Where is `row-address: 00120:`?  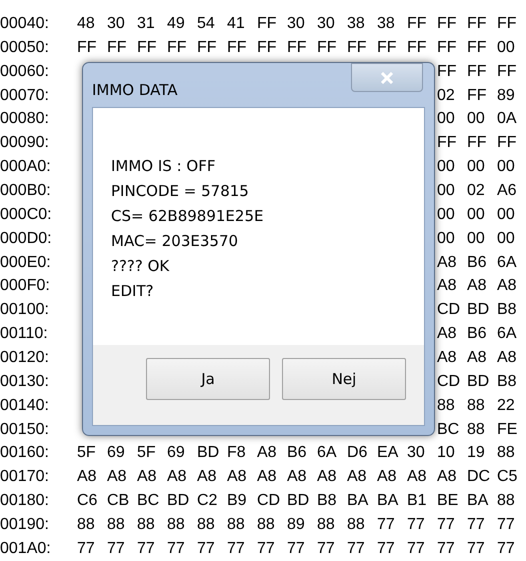 row-address: 00120: is located at coordinates (24, 357).